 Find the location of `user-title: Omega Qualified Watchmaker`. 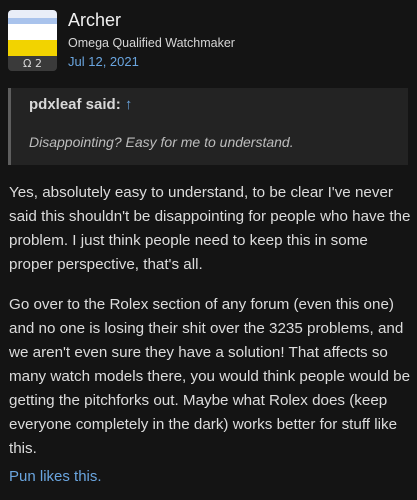

user-title: Omega Qualified Watchmaker is located at coordinates (151, 43).